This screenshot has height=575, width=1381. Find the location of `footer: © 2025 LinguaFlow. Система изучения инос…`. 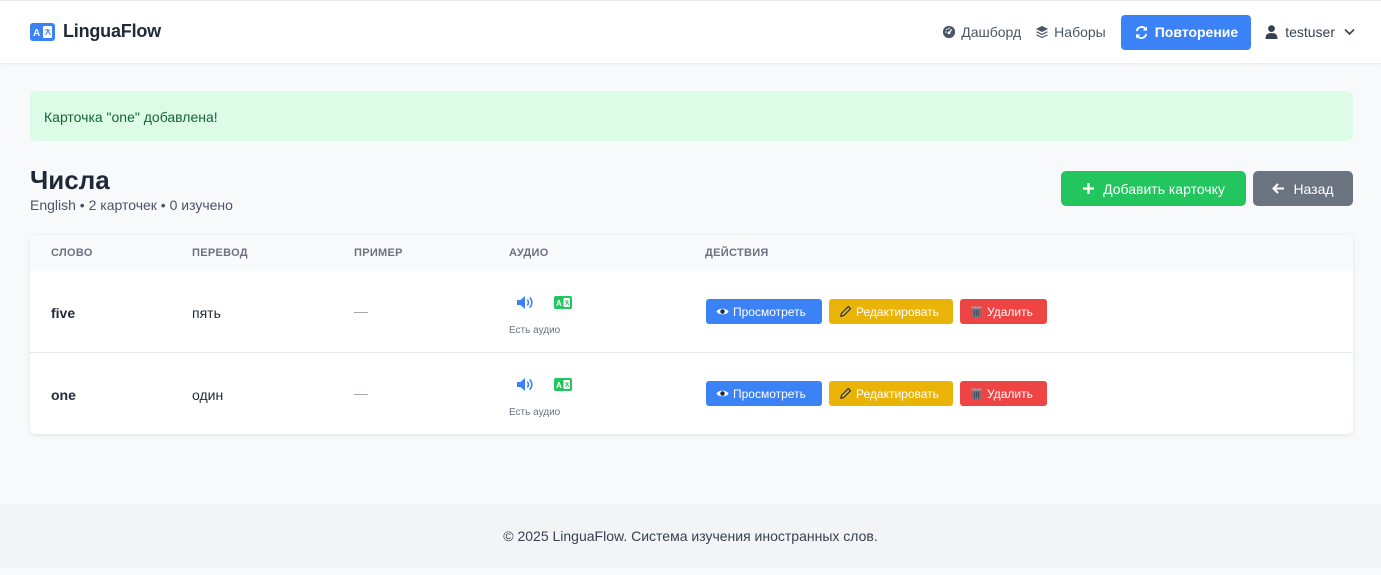

footer: © 2025 LinguaFlow. Система изучения инос… is located at coordinates (690, 536).